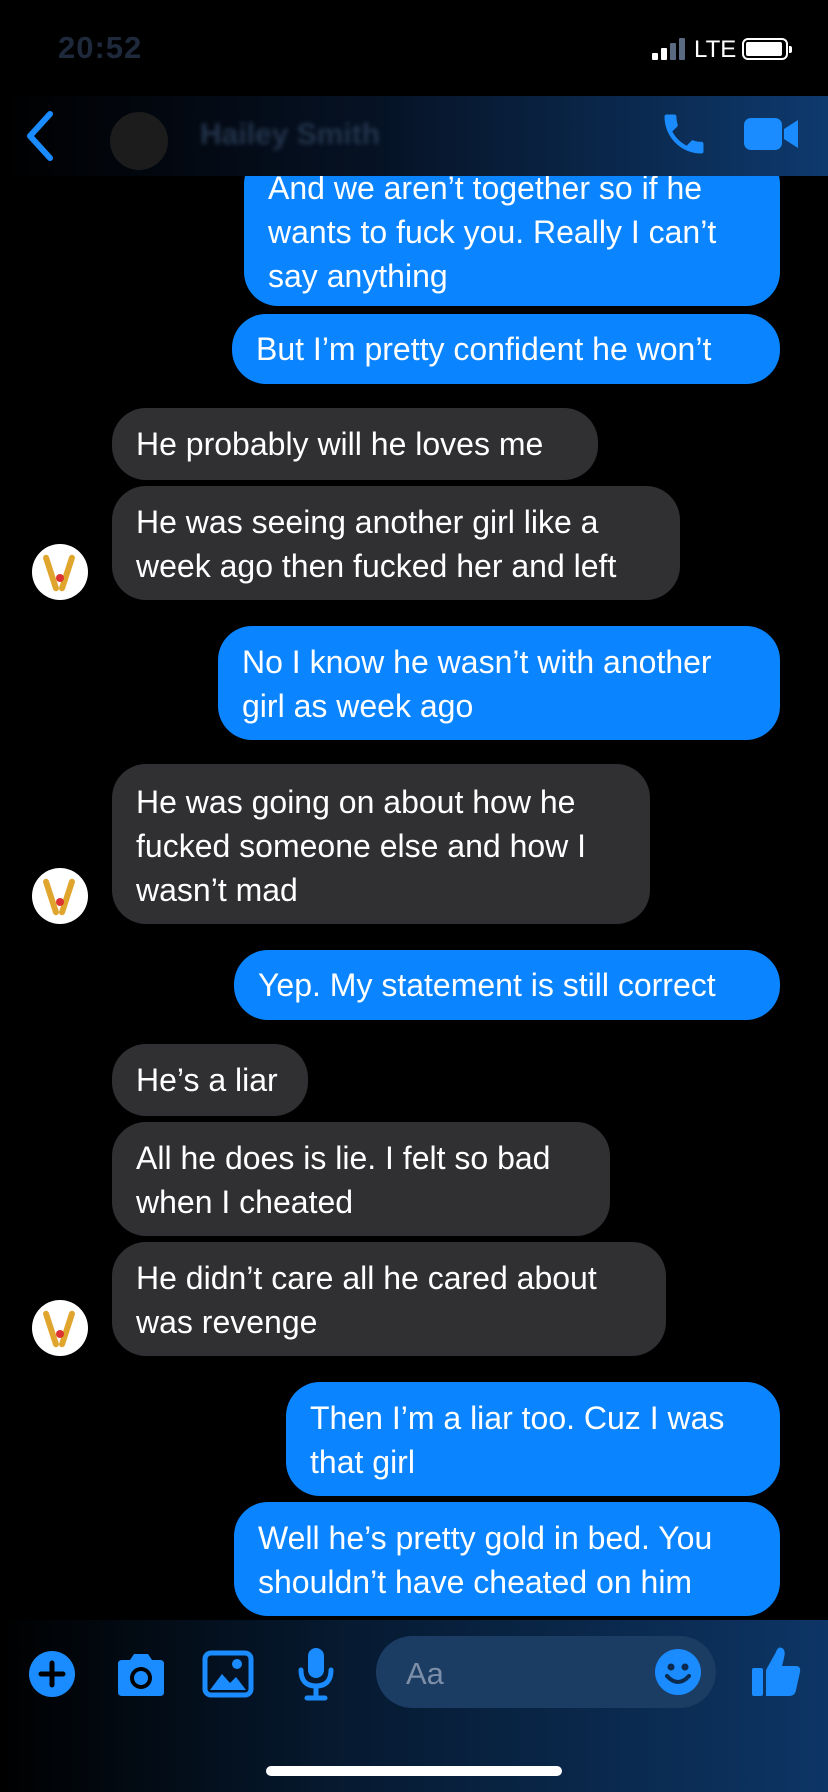 This screenshot has width=828, height=1792. Describe the element at coordinates (678, 1672) in the screenshot. I see `emoji-icon` at that location.